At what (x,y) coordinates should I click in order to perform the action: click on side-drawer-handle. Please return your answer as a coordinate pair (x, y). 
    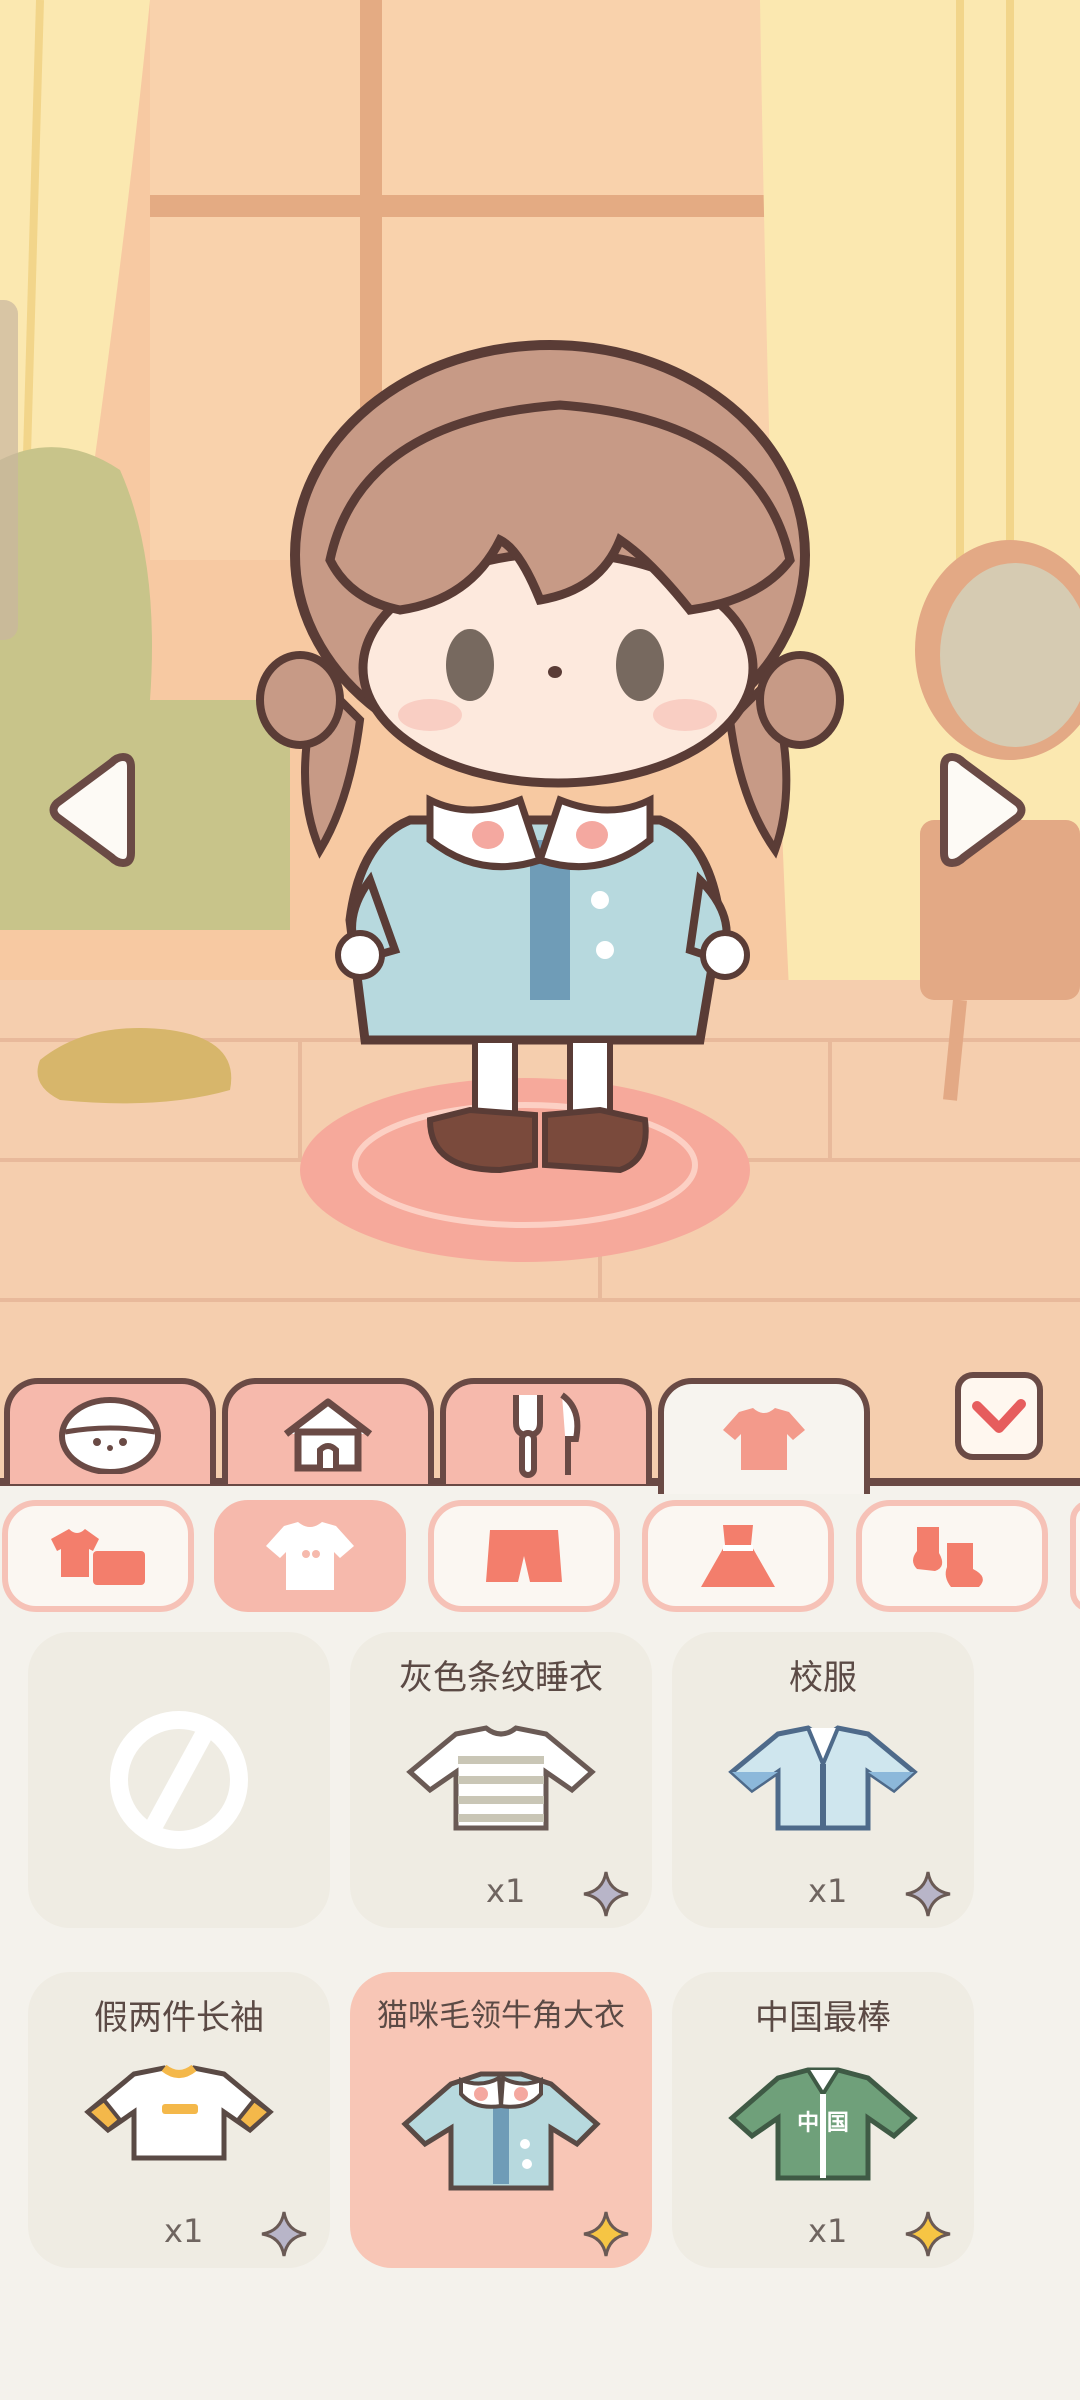
    Looking at the image, I should click on (9, 470).